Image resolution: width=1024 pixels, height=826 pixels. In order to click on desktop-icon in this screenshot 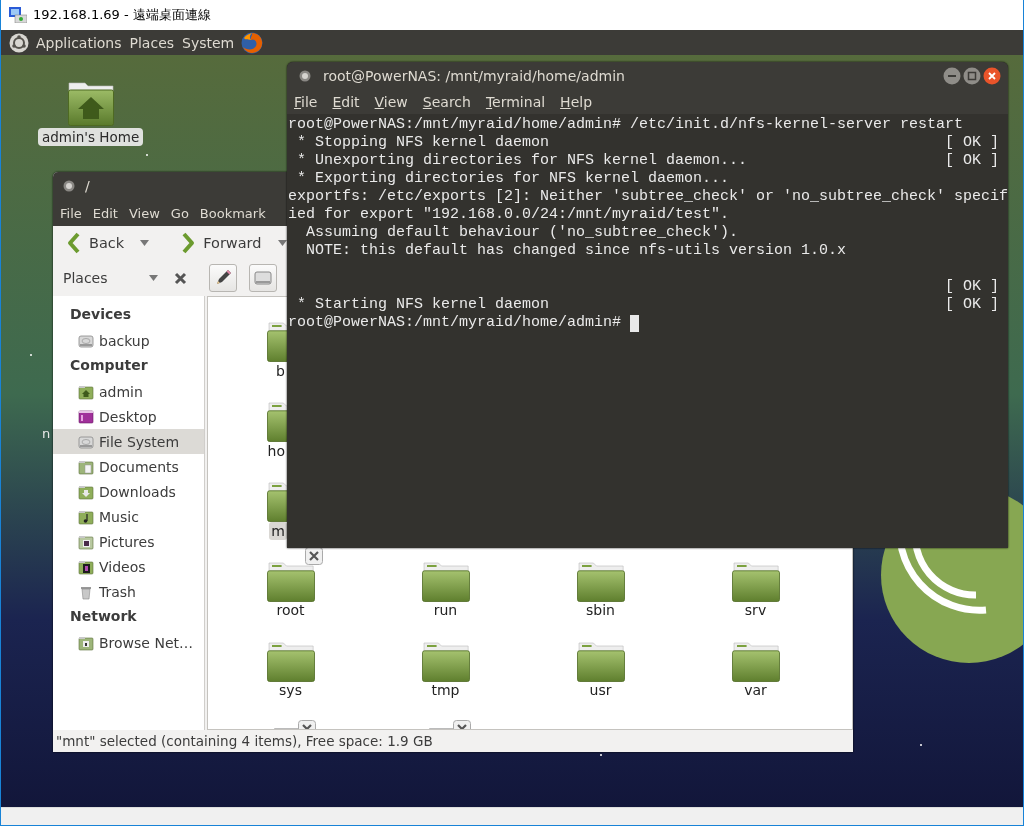, I will do `click(86, 416)`.